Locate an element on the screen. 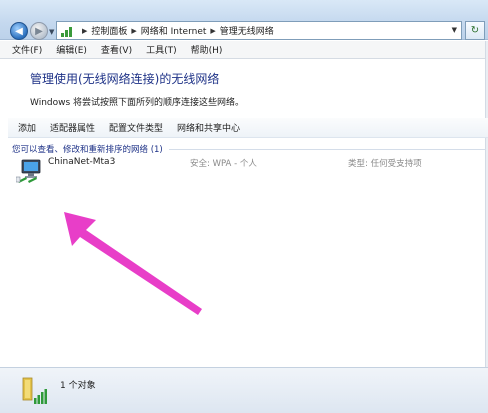 The height and width of the screenshot is (413, 488). menu-tools: 工具(T) is located at coordinates (161, 49).